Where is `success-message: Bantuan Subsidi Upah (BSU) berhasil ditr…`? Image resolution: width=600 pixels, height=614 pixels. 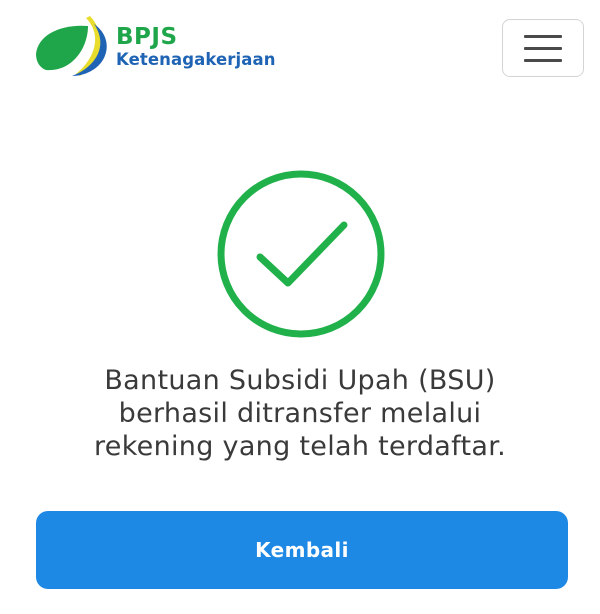
success-message: Bantuan Subsidi Upah (BSU) berhasil ditr… is located at coordinates (300, 413).